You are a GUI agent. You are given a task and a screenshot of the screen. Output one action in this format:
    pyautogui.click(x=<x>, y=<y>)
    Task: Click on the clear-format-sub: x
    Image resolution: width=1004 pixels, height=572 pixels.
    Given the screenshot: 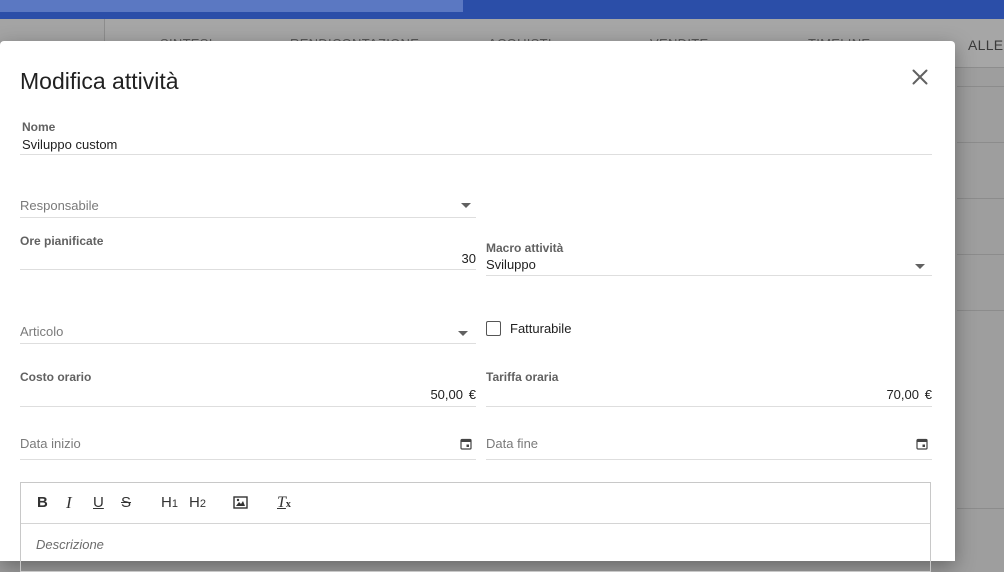 What is the action you would take?
    pyautogui.click(x=288, y=504)
    